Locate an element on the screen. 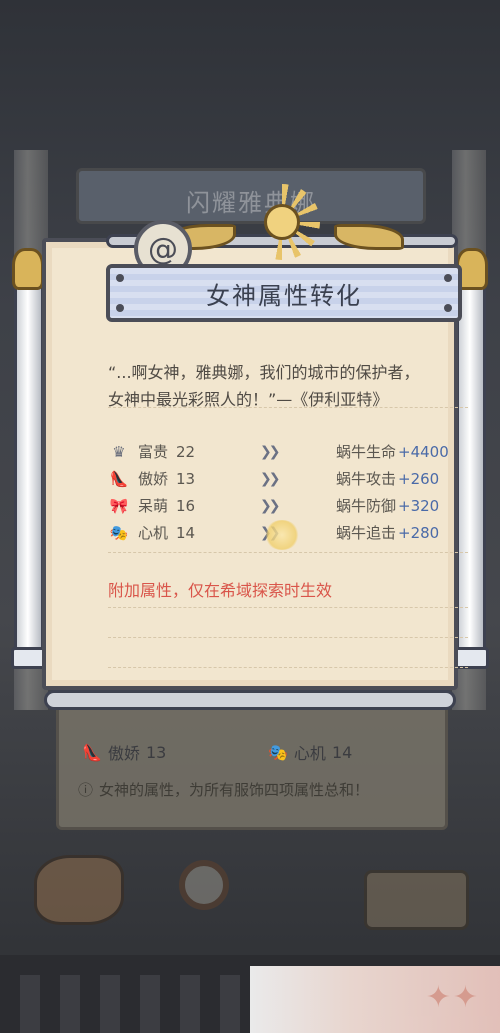 This screenshot has height=1033, width=500. stat-label: 傲娇 is located at coordinates (153, 479).